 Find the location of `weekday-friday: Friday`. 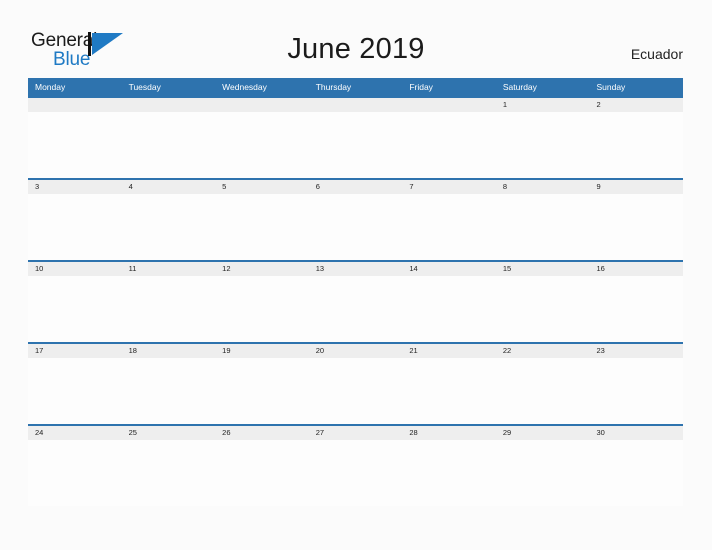

weekday-friday: Friday is located at coordinates (421, 87).